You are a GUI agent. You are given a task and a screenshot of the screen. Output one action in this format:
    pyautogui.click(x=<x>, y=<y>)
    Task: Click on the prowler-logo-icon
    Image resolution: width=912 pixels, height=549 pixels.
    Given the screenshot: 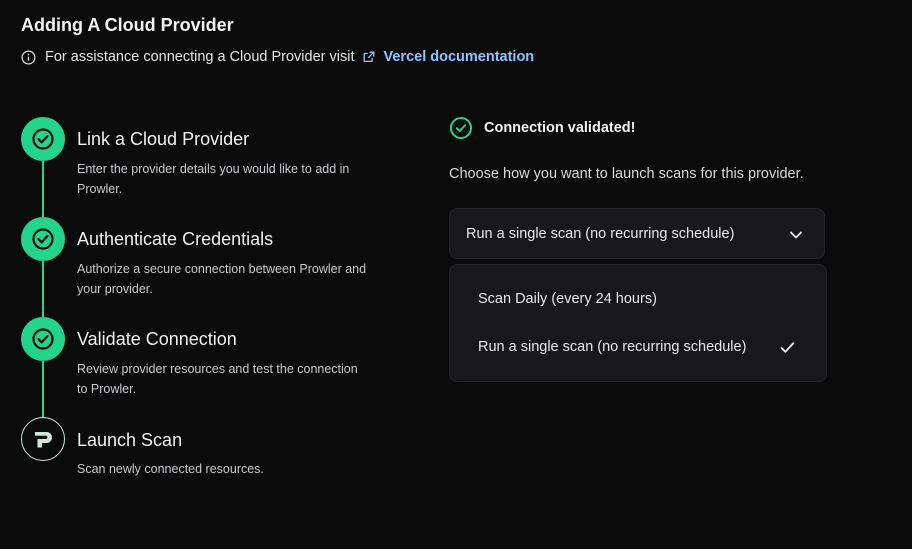 What is the action you would take?
    pyautogui.click(x=43, y=440)
    